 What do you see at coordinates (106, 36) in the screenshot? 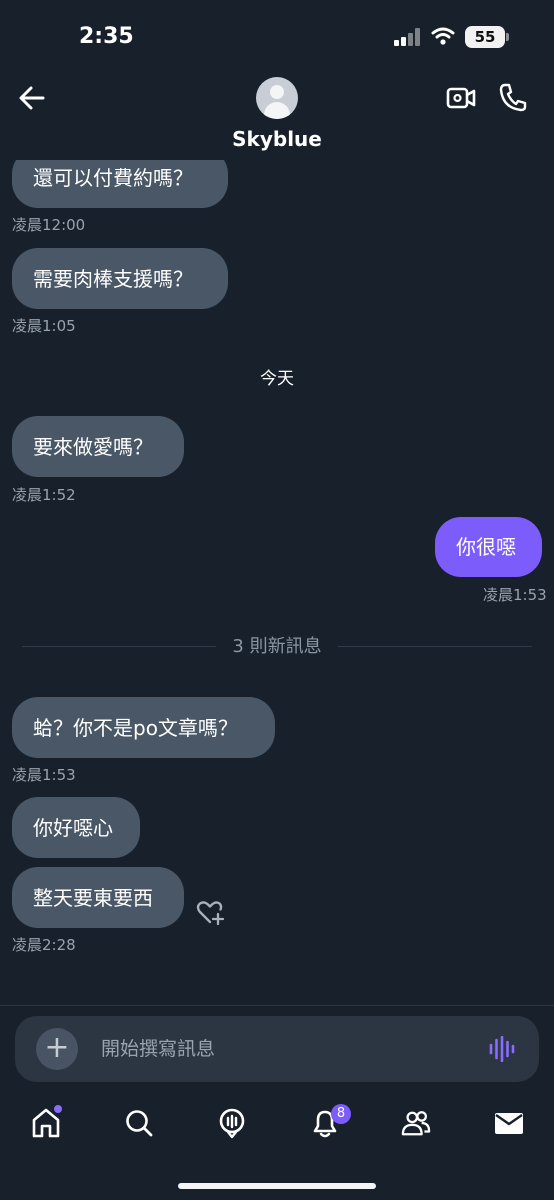
I see `status-time: 2:35` at bounding box center [106, 36].